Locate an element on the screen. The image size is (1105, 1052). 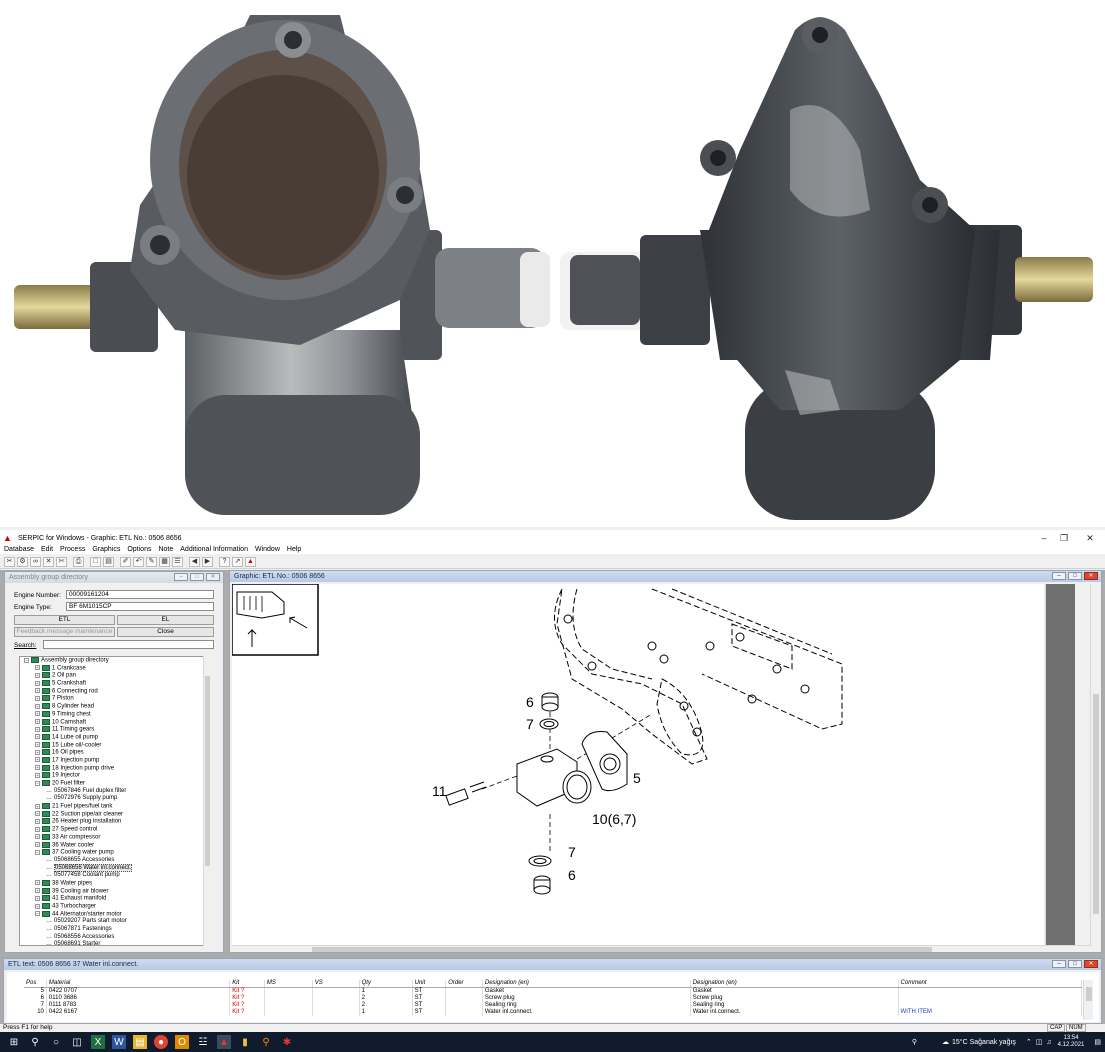
folder-icon: ▮ is located at coordinates (245, 1042).